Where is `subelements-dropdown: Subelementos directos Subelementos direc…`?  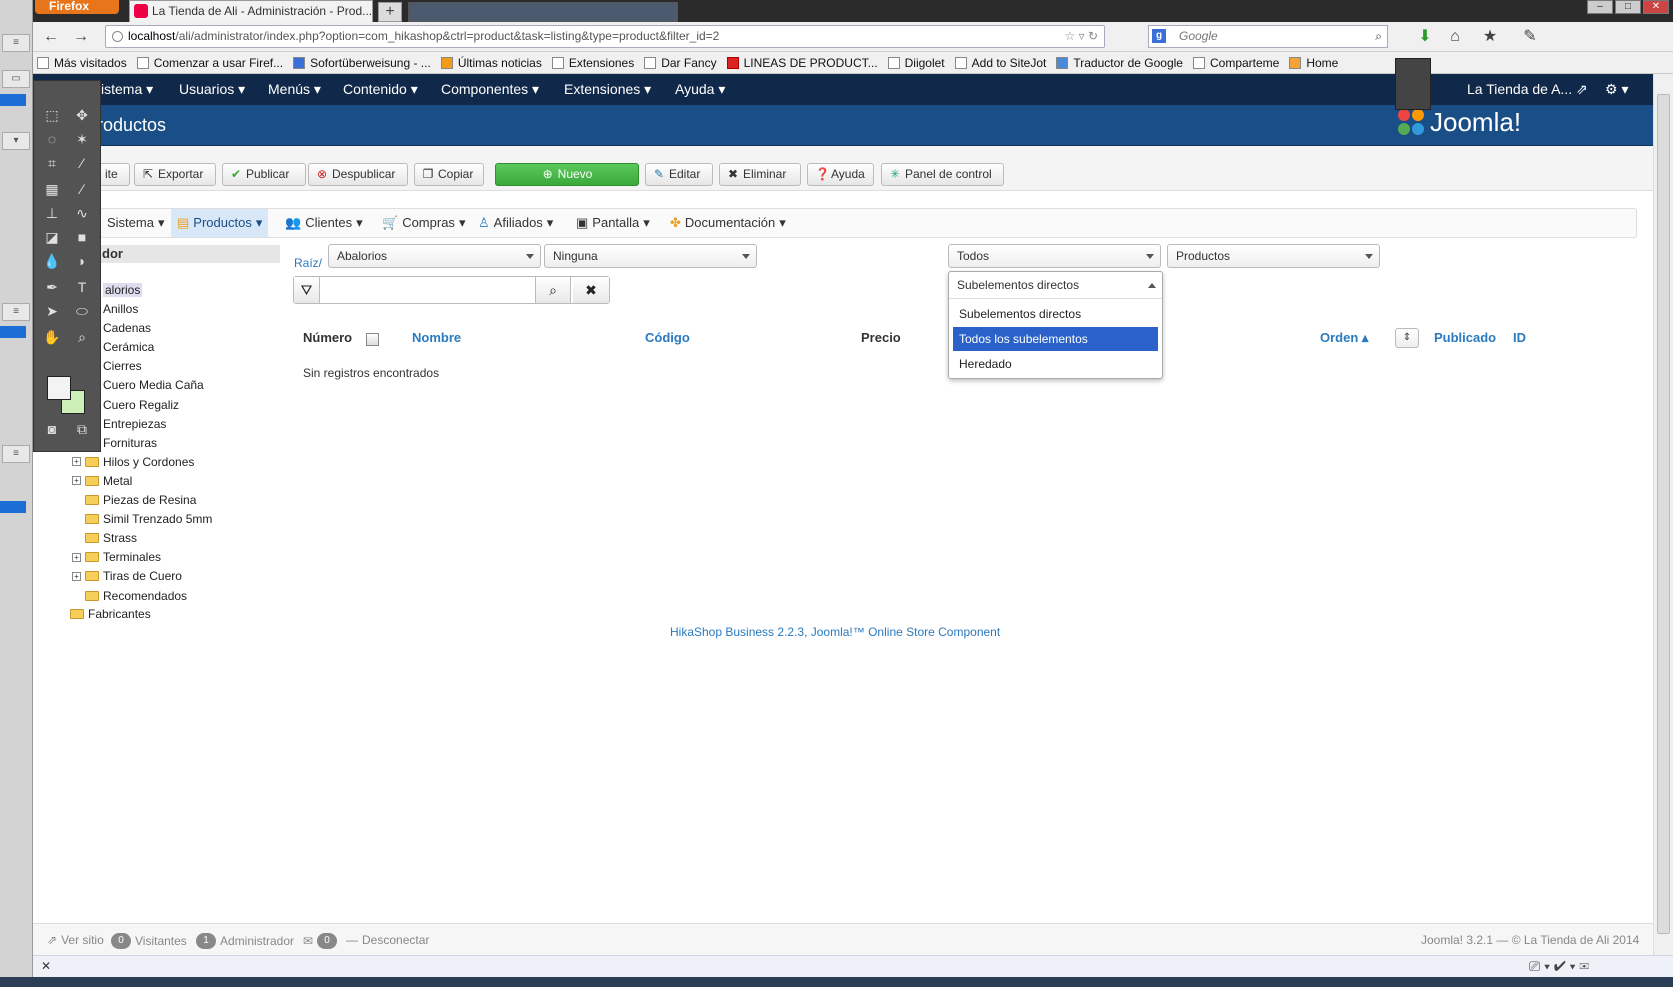 subelements-dropdown: Subelementos directos Subelementos direc… is located at coordinates (1055, 325).